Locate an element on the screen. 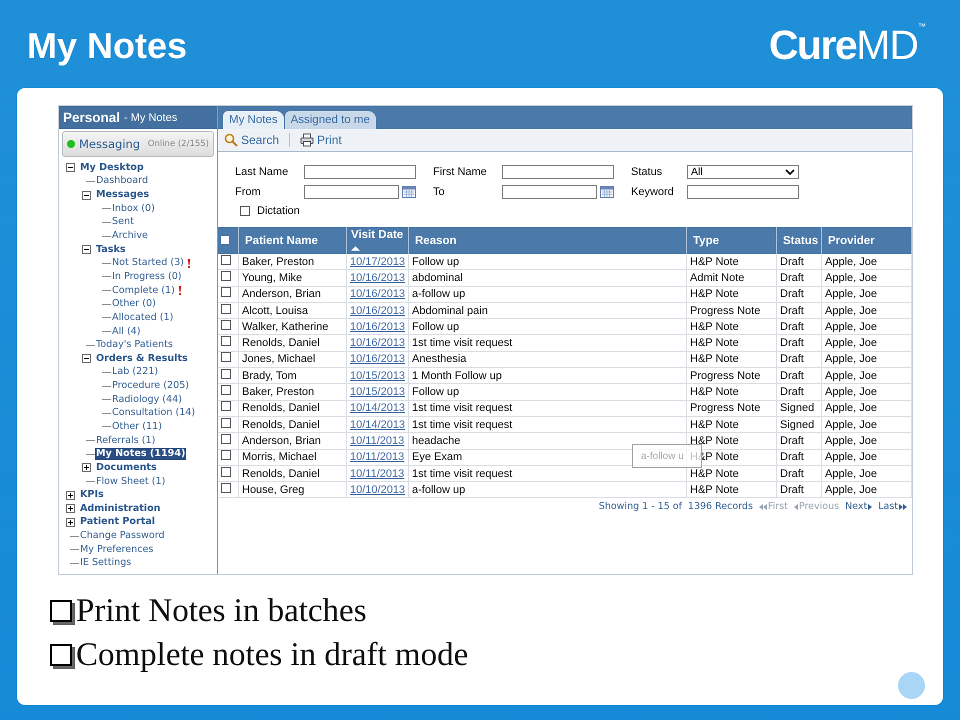  tree-item: IE Settings is located at coordinates (105, 563).